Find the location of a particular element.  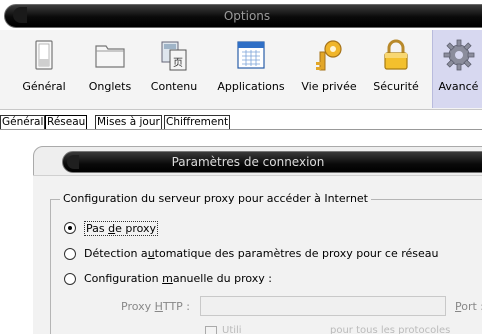

port-label: Port : is located at coordinates (468, 306).